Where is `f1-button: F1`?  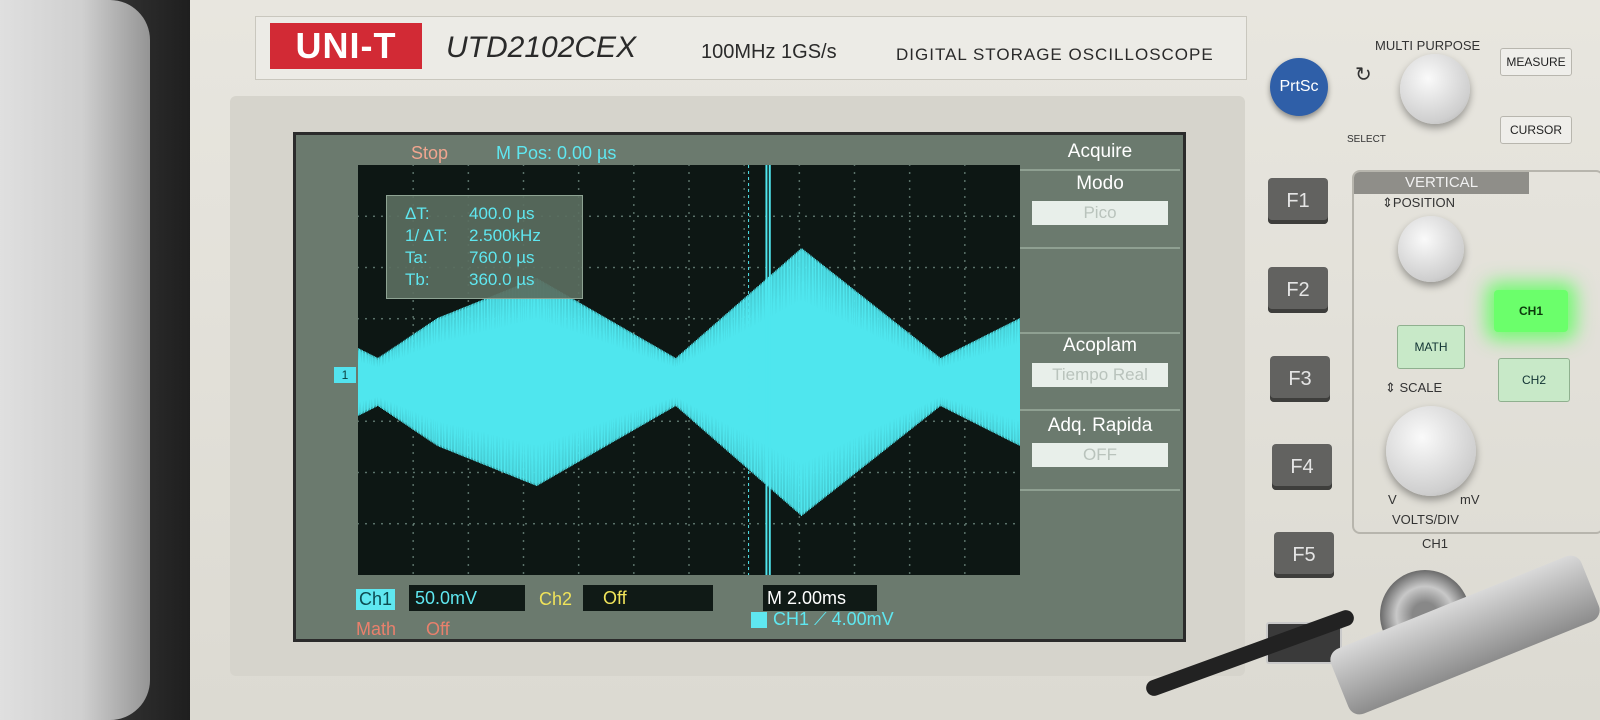
f1-button: F1 is located at coordinates (1298, 201).